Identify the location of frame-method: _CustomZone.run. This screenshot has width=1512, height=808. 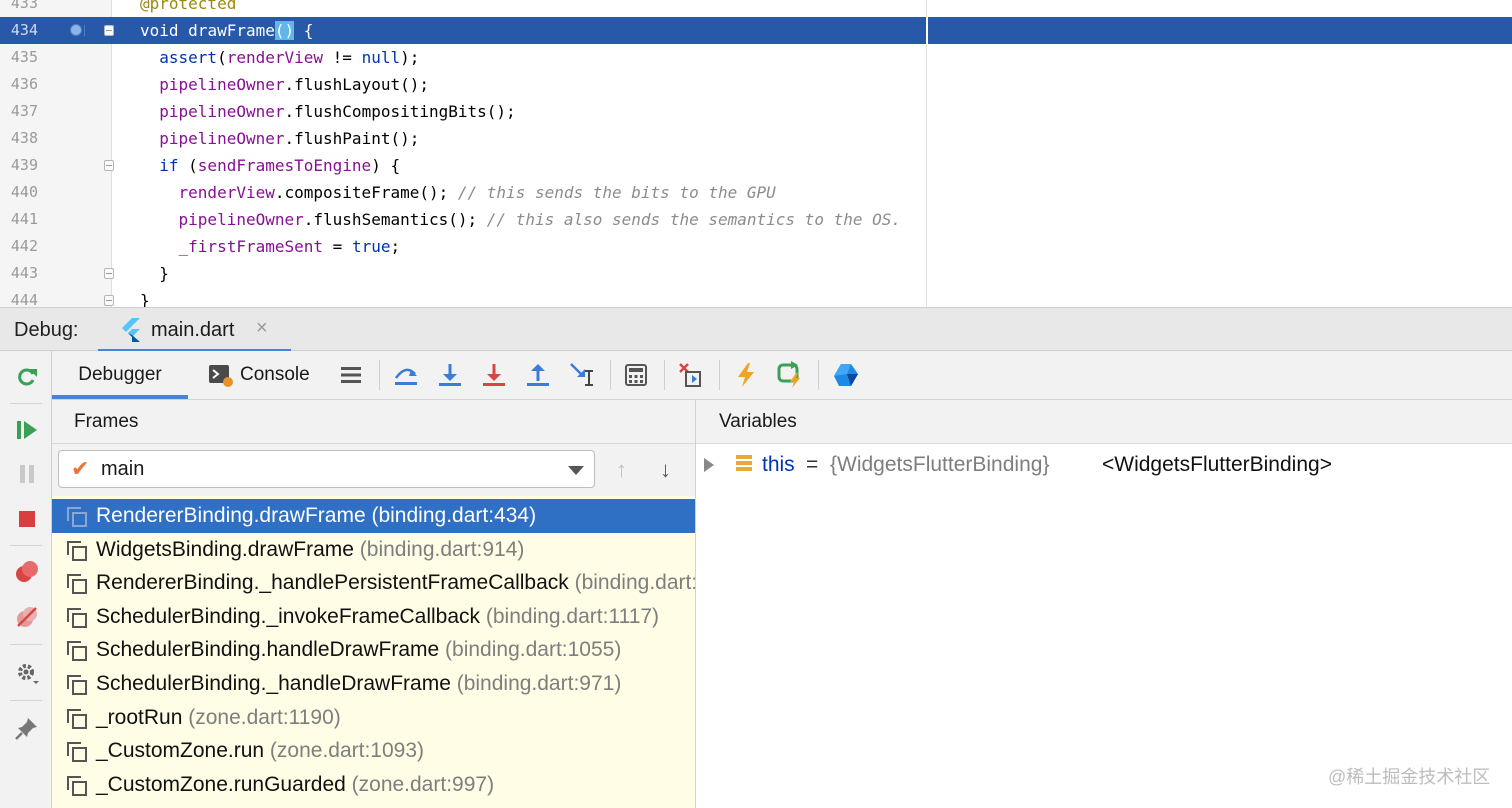
(183, 751).